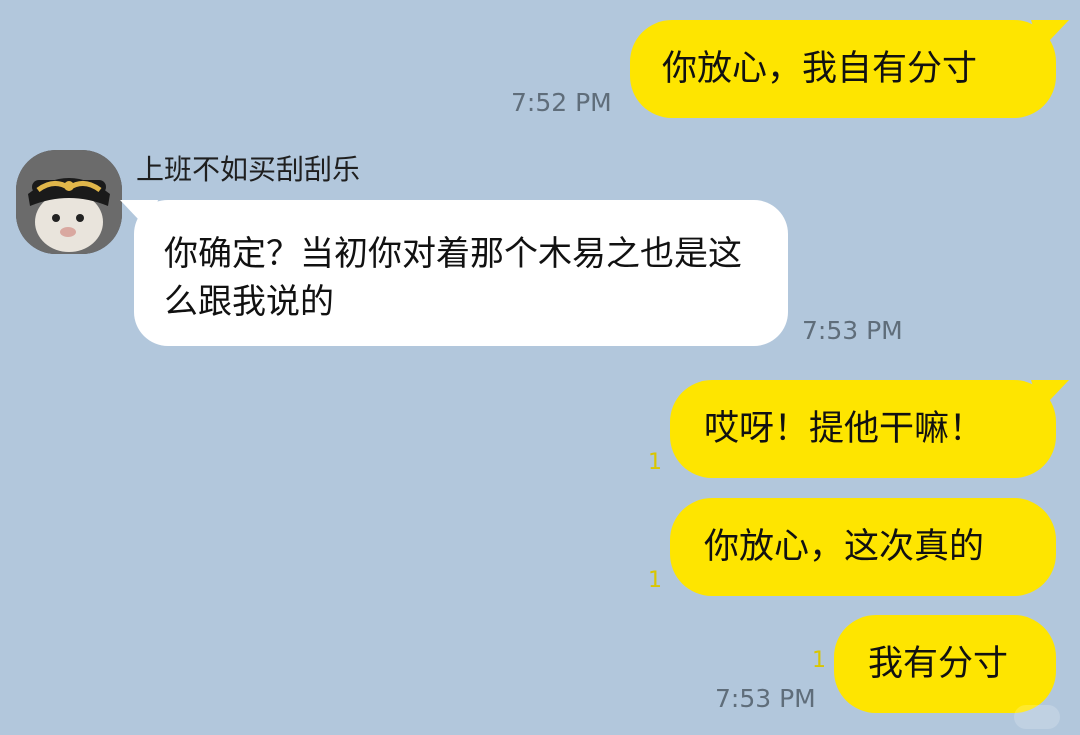  What do you see at coordinates (844, 546) in the screenshot?
I see `message-text: 你放心，这次真的` at bounding box center [844, 546].